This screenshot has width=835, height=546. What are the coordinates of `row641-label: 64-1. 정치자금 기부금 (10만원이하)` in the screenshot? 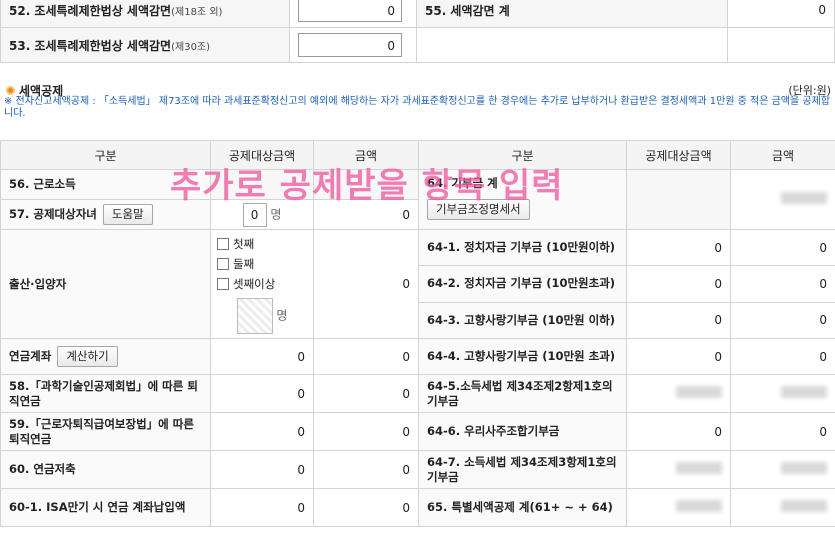 It's located at (522, 247).